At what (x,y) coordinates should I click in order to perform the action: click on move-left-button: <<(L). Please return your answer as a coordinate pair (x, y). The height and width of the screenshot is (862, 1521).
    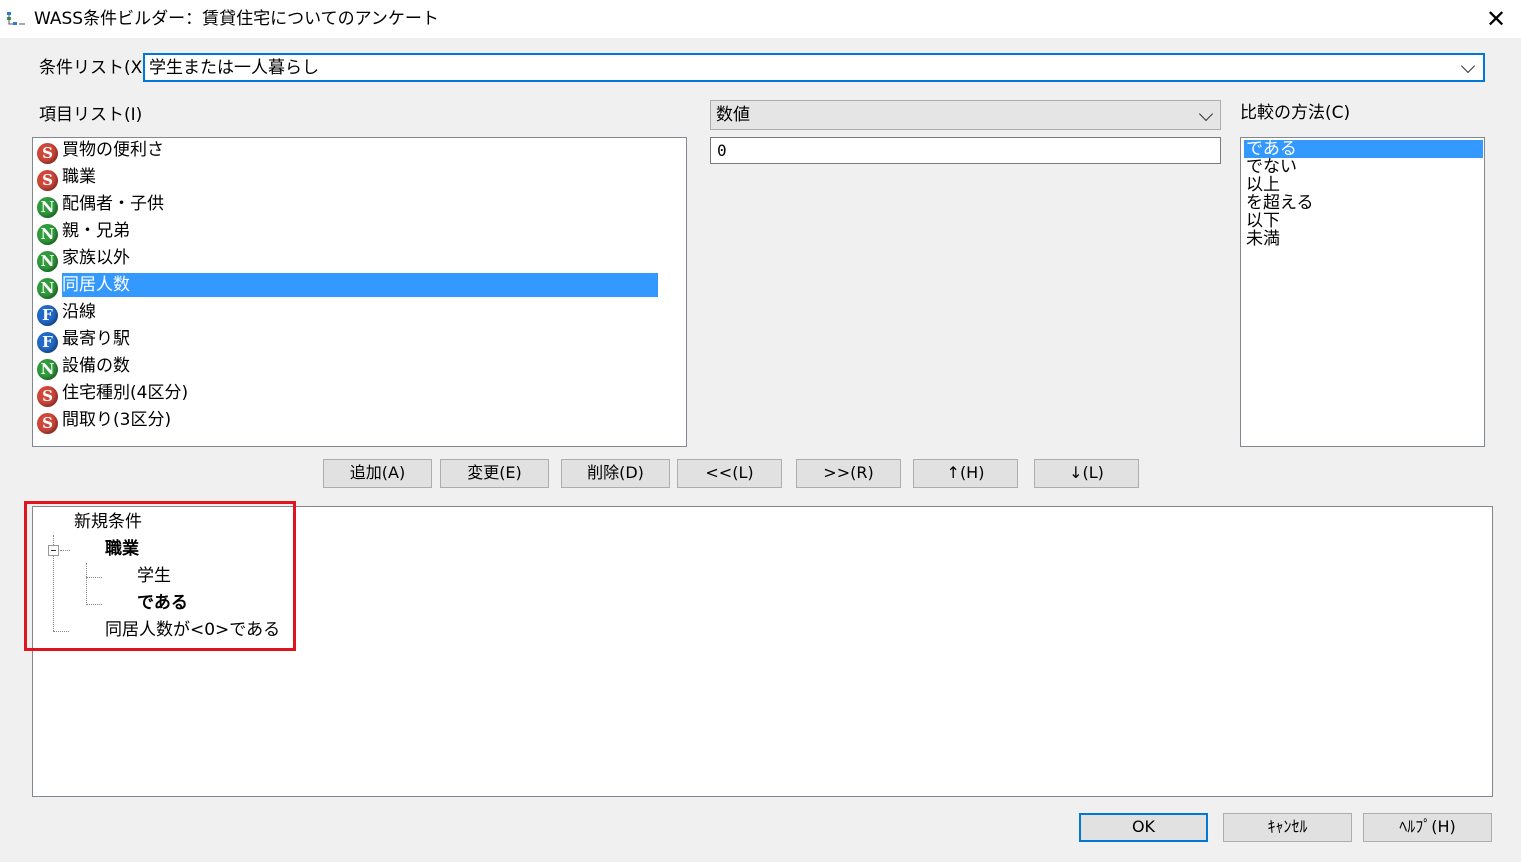
    Looking at the image, I should click on (729, 473).